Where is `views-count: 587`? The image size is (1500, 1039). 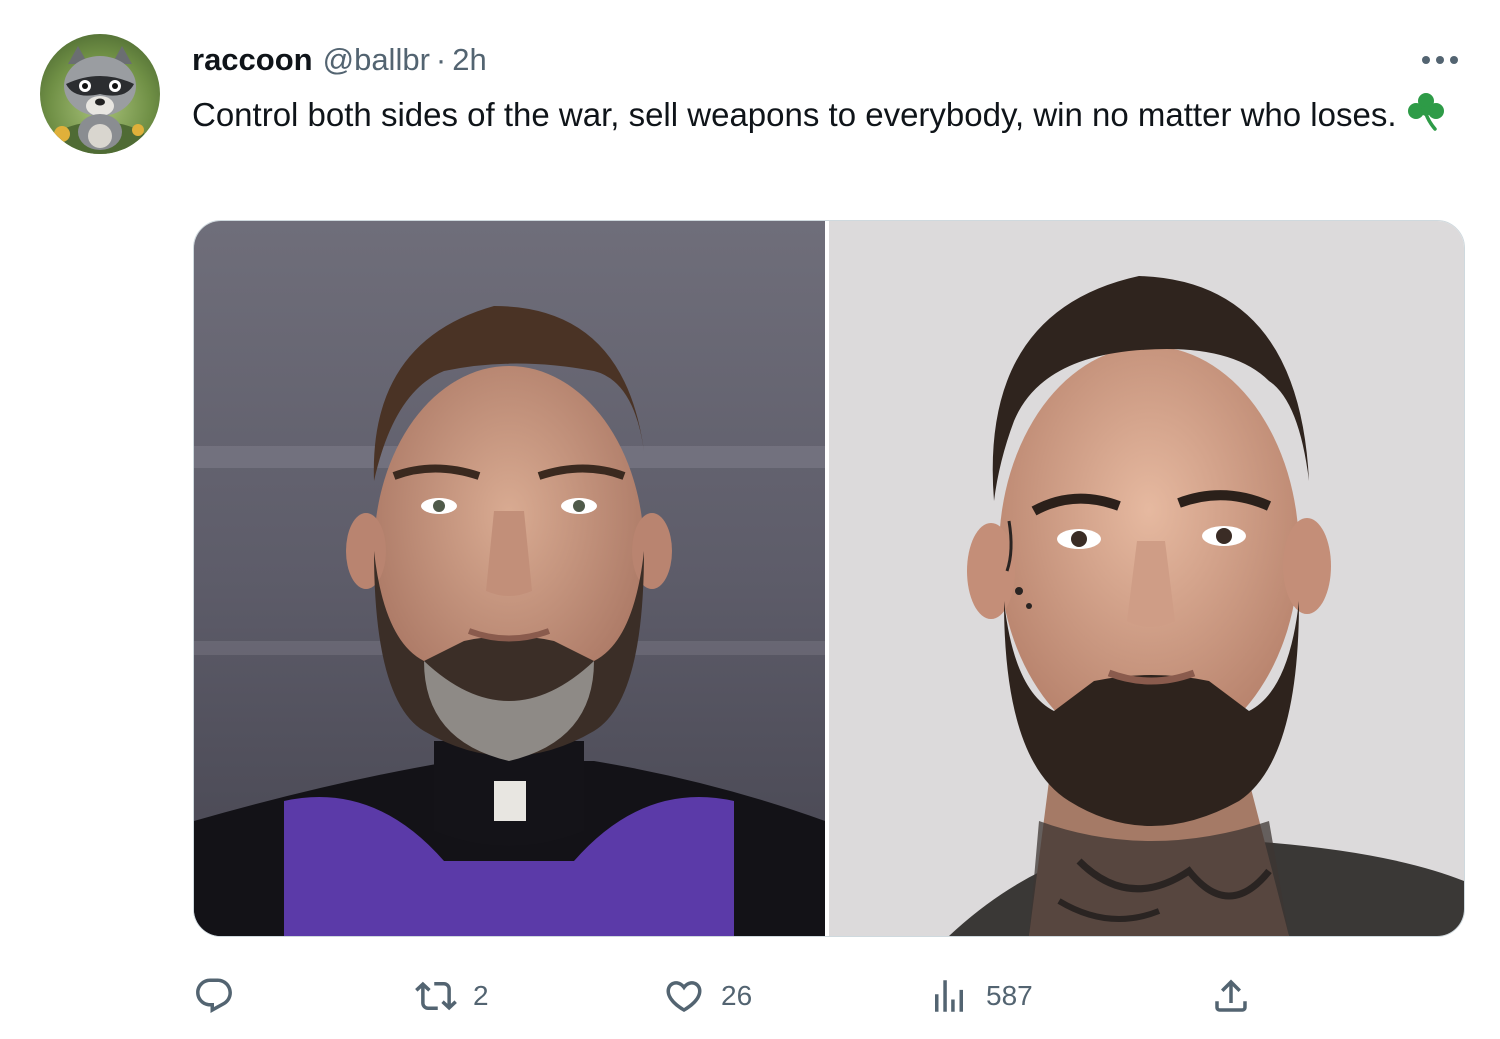
views-count: 587 is located at coordinates (1009, 995).